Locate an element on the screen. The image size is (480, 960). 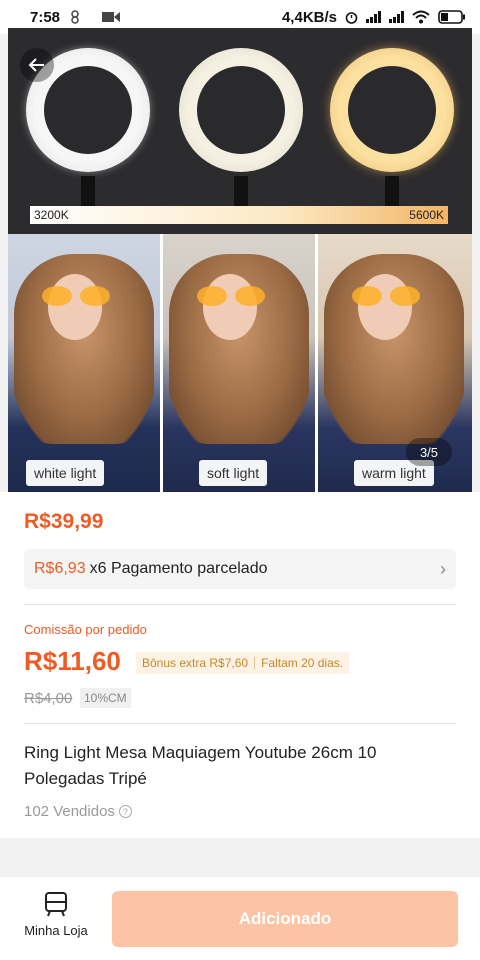
clock: 7:58 is located at coordinates (45, 17).